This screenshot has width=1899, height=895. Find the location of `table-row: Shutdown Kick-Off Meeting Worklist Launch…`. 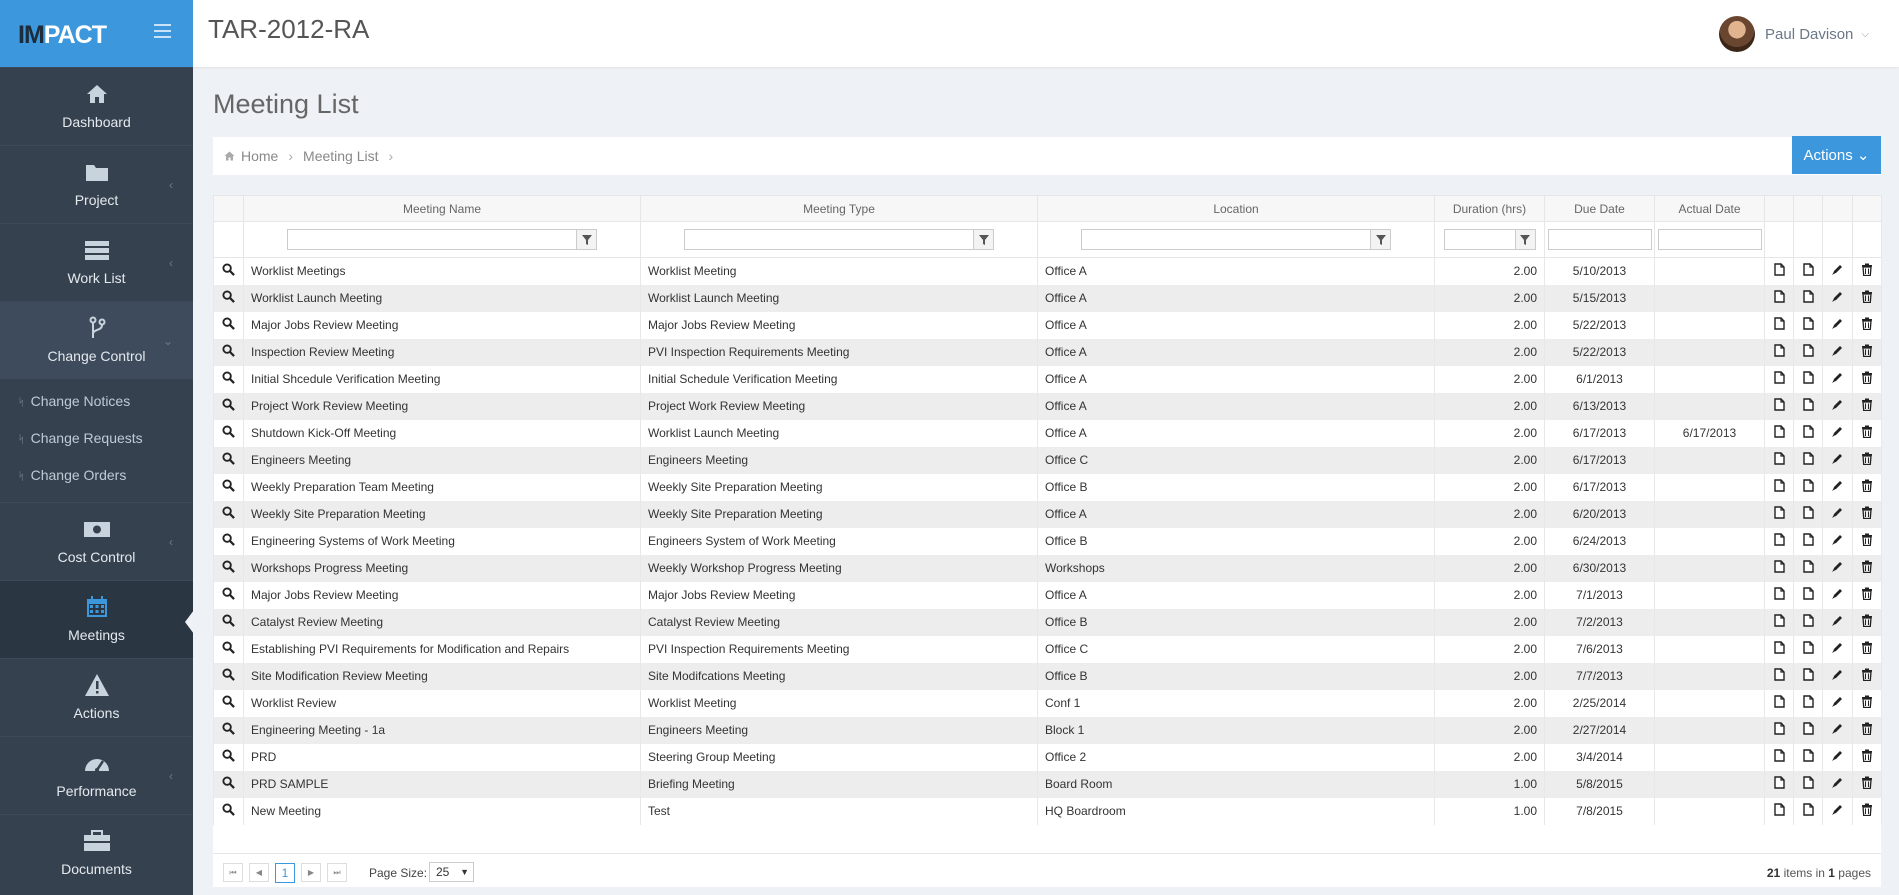

table-row: Shutdown Kick-Off Meeting Worklist Launch… is located at coordinates (1047, 433).